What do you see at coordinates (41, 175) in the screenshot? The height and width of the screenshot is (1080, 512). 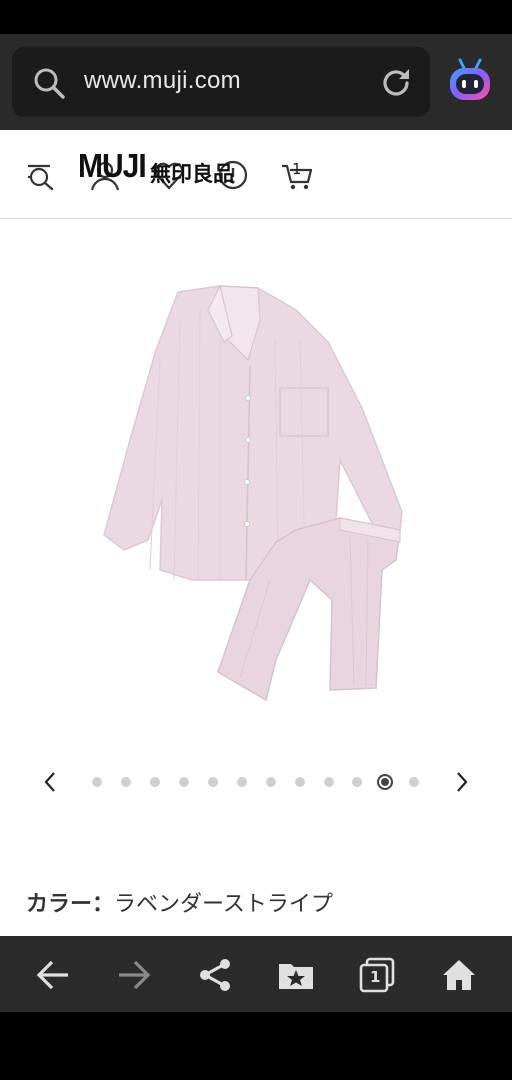 I see `menu-search-icon` at bounding box center [41, 175].